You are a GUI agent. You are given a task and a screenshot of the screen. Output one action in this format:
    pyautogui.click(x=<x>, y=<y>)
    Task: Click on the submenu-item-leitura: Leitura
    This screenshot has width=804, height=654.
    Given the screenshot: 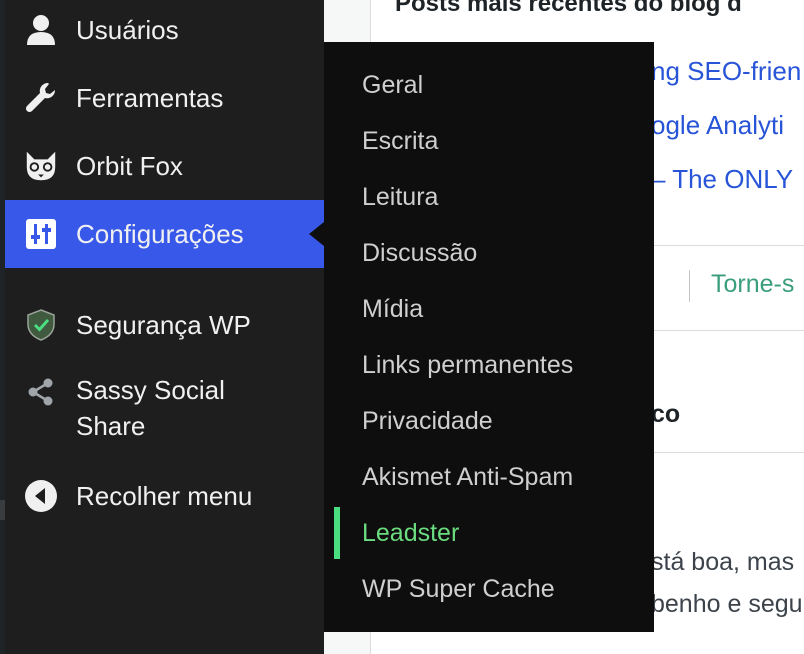 What is the action you would take?
    pyautogui.click(x=400, y=197)
    